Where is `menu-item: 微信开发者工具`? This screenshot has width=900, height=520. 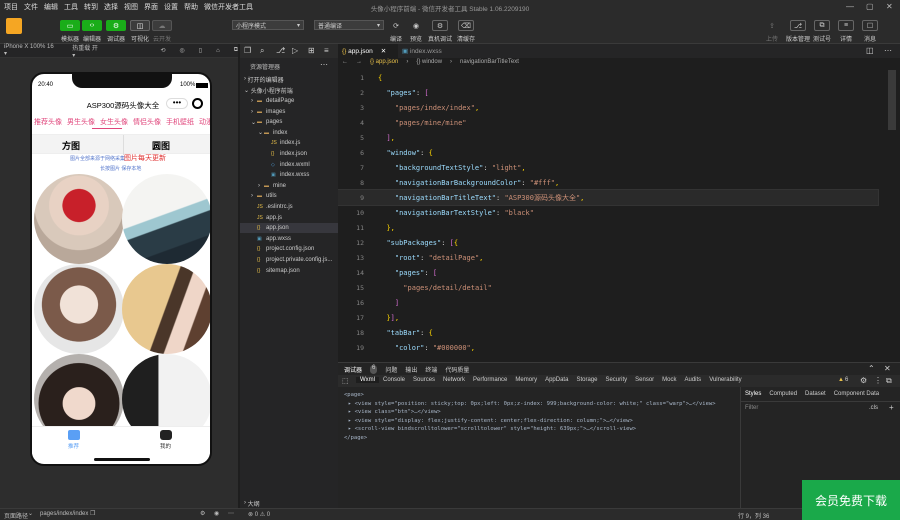 menu-item: 微信开发者工具 is located at coordinates (228, 7).